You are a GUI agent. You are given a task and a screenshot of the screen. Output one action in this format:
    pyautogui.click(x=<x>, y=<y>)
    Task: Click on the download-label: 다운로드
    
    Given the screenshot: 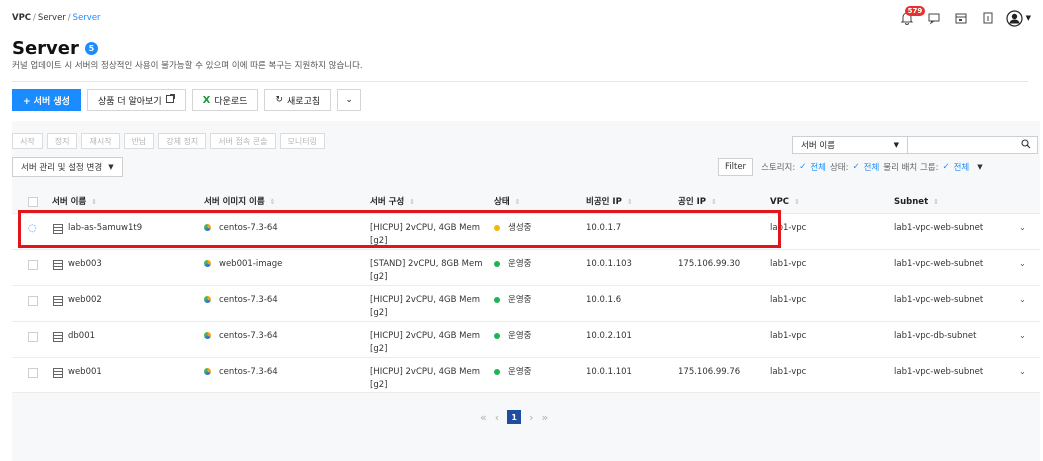 What is the action you would take?
    pyautogui.click(x=231, y=101)
    